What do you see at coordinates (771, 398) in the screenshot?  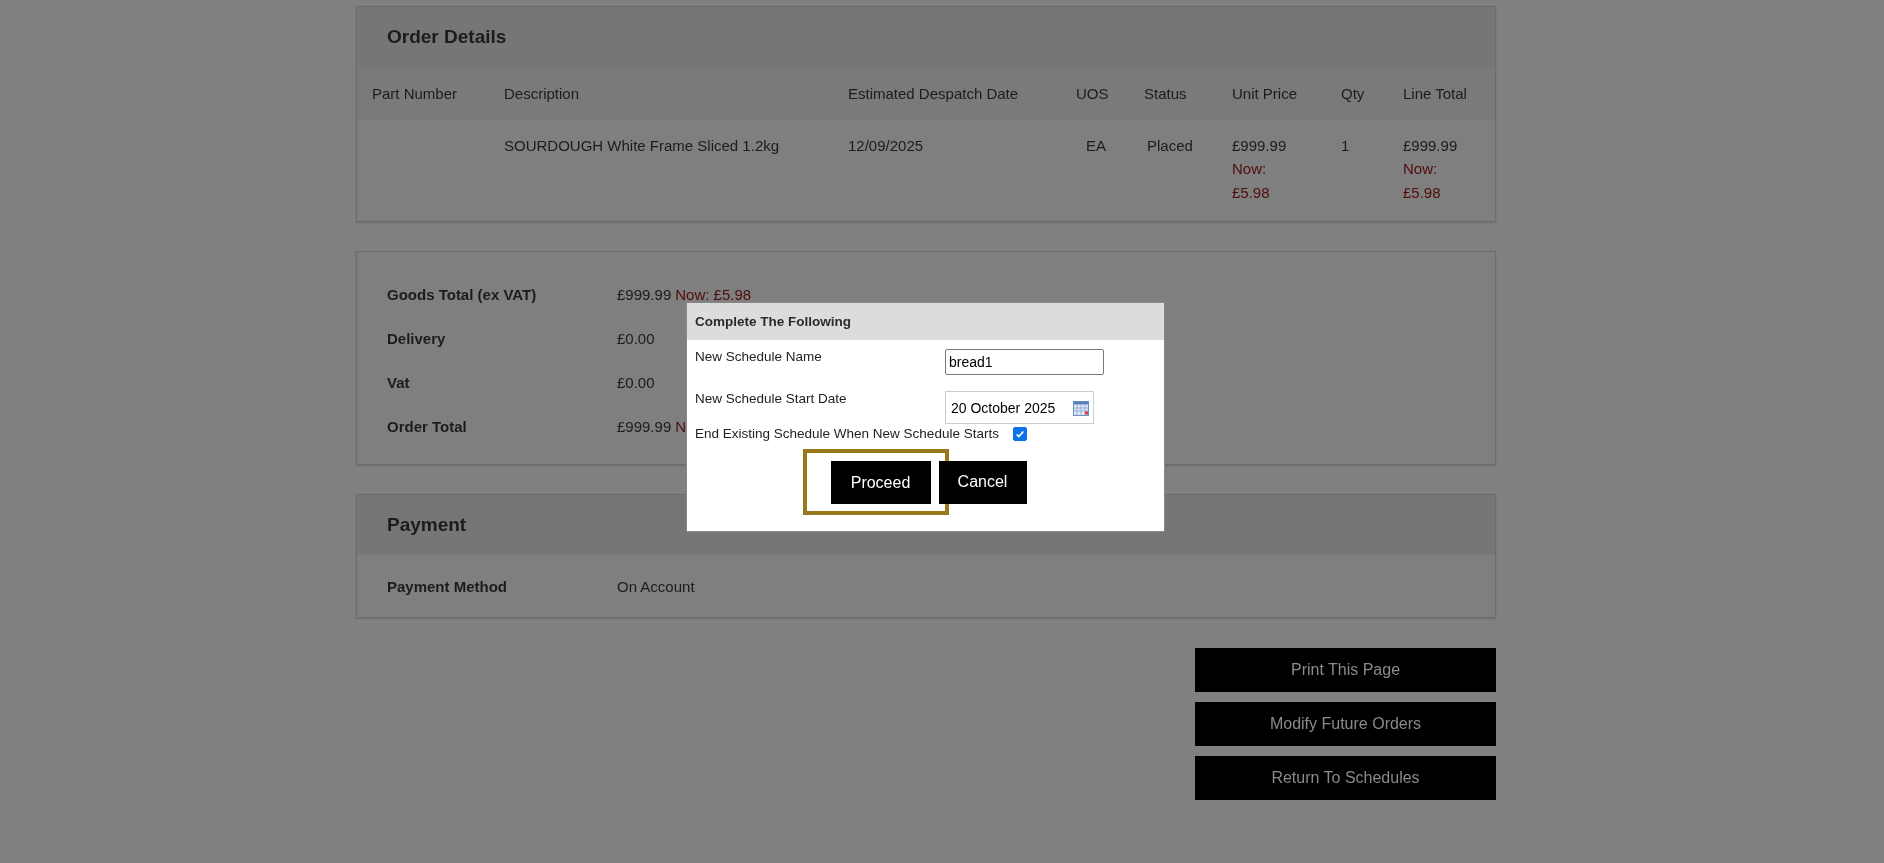 I see `field-label: New Schedule Start Date` at bounding box center [771, 398].